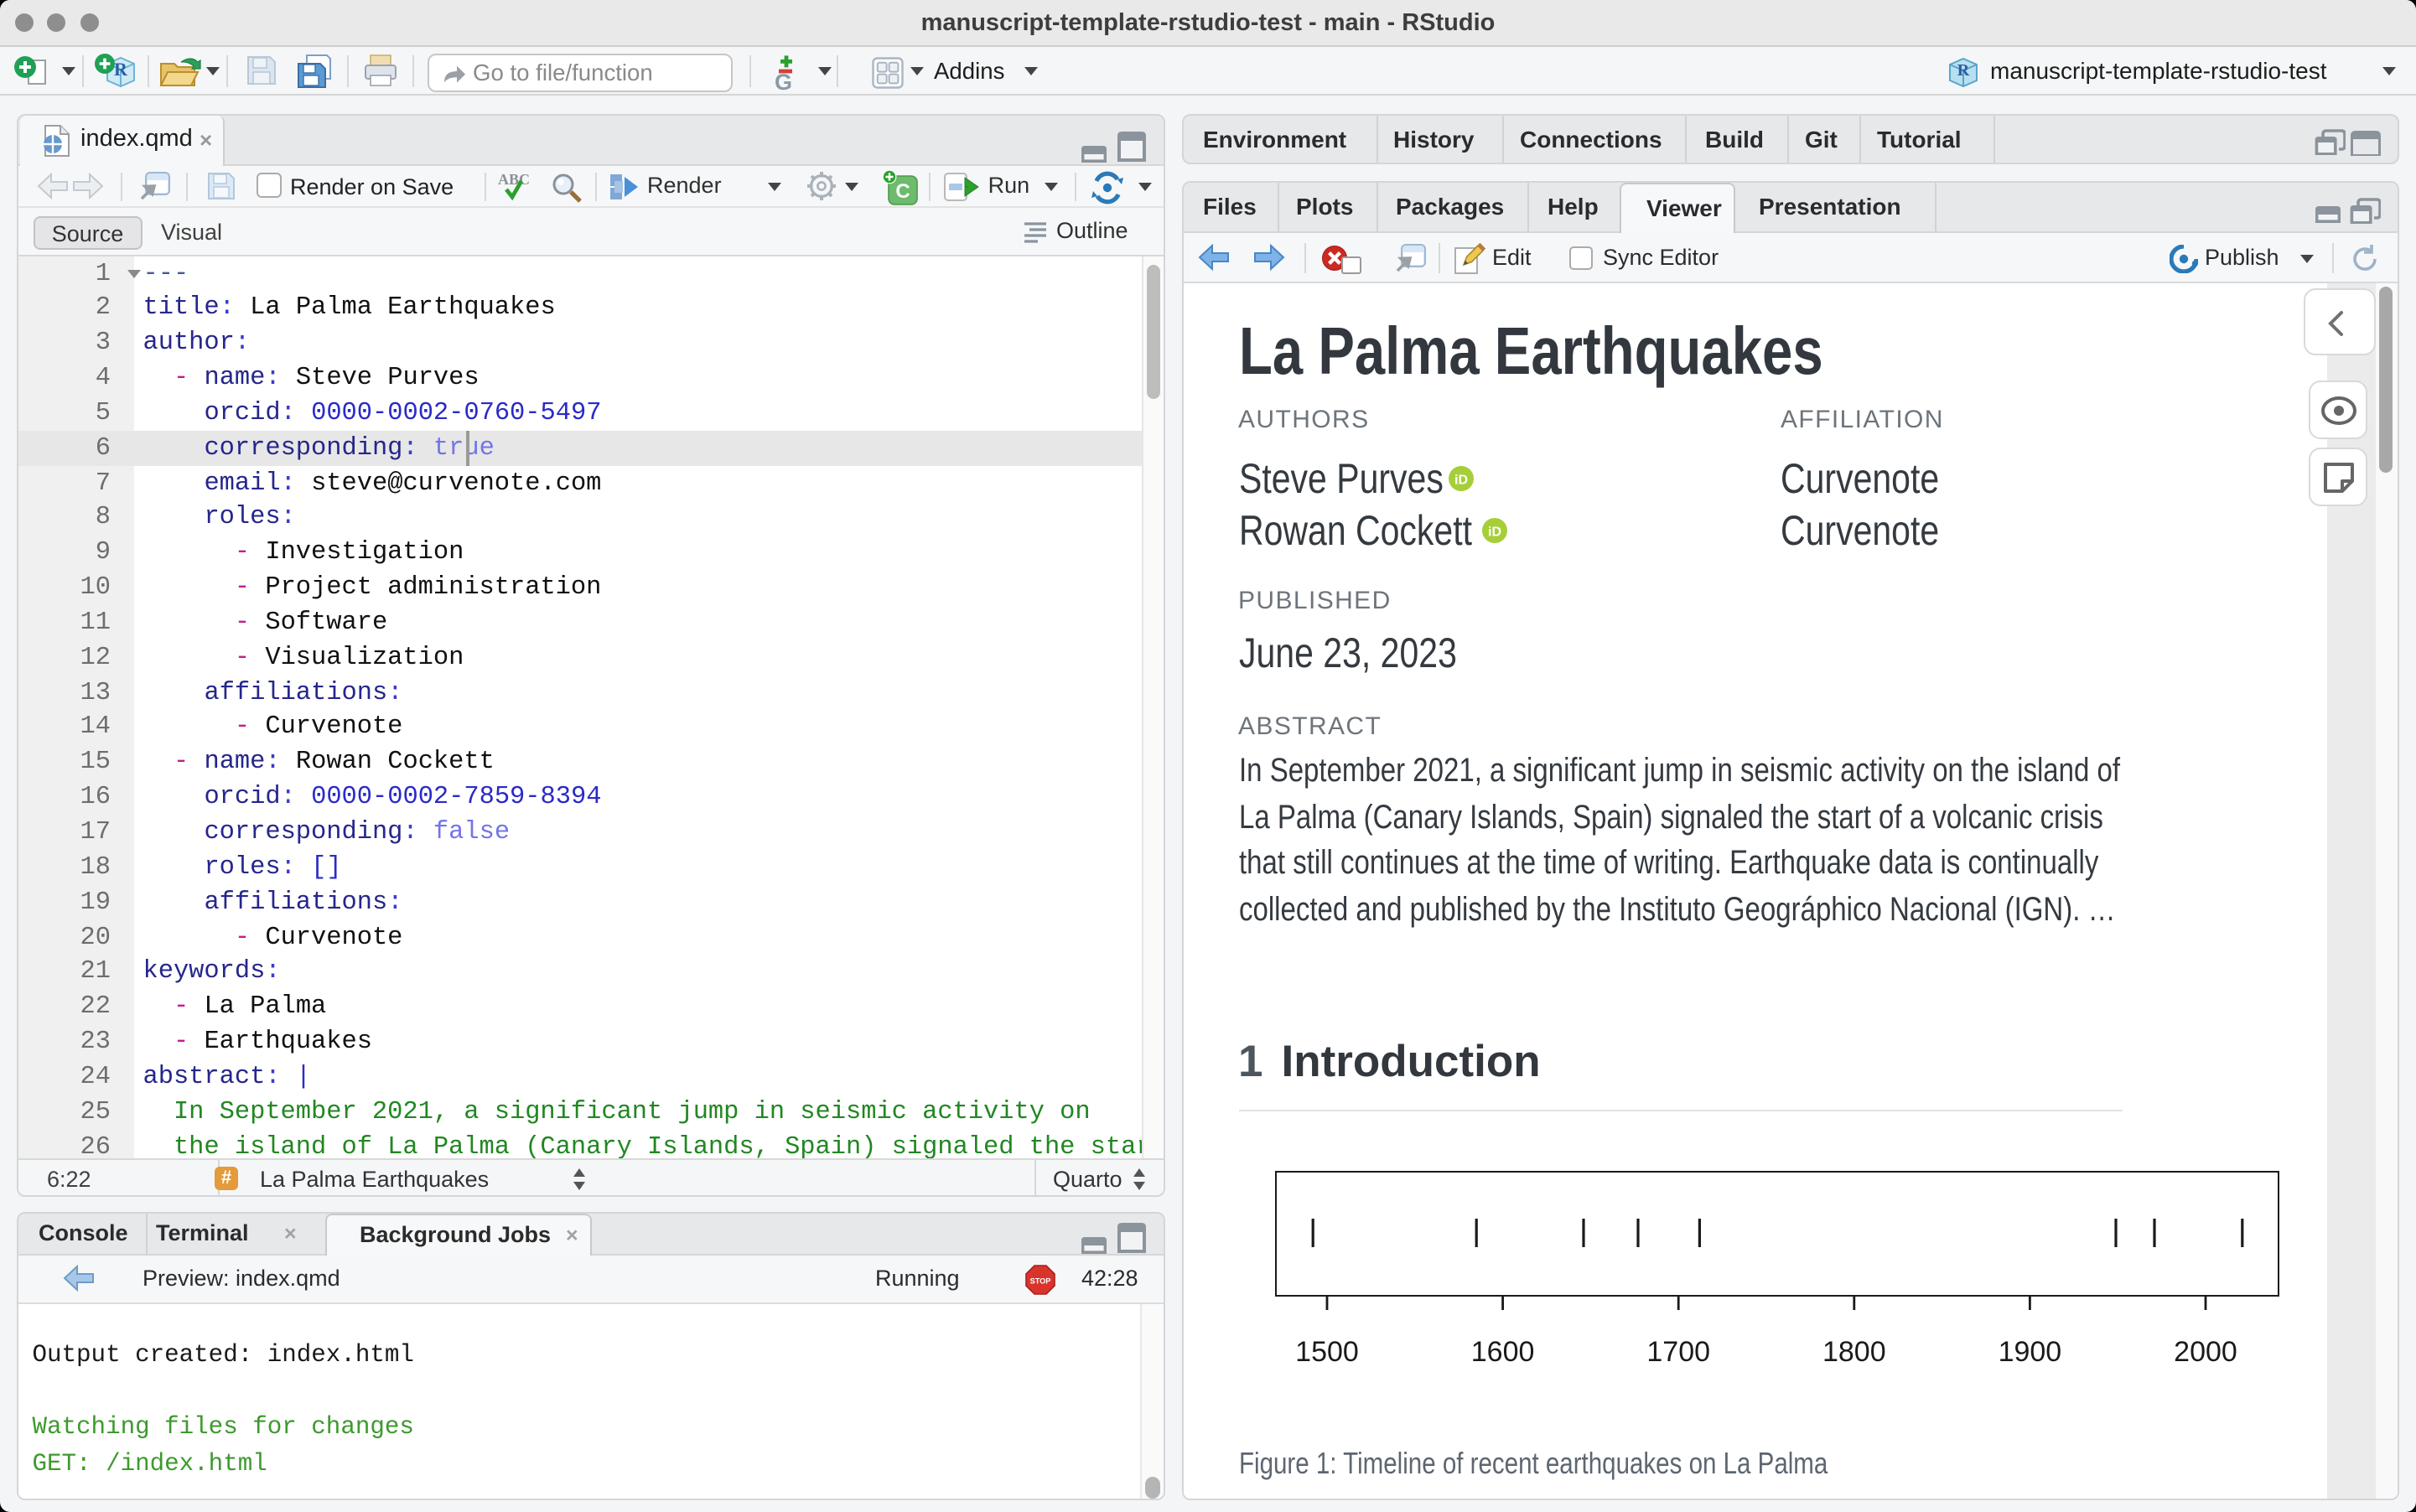  I want to click on svg-text: 1600, so click(1503, 1352).